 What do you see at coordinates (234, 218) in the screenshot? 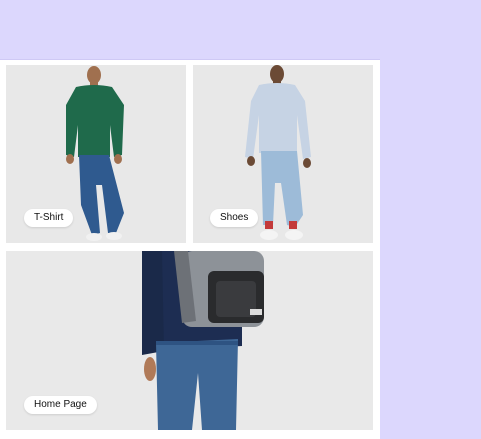
I see `category-label-shoes: Shoes` at bounding box center [234, 218].